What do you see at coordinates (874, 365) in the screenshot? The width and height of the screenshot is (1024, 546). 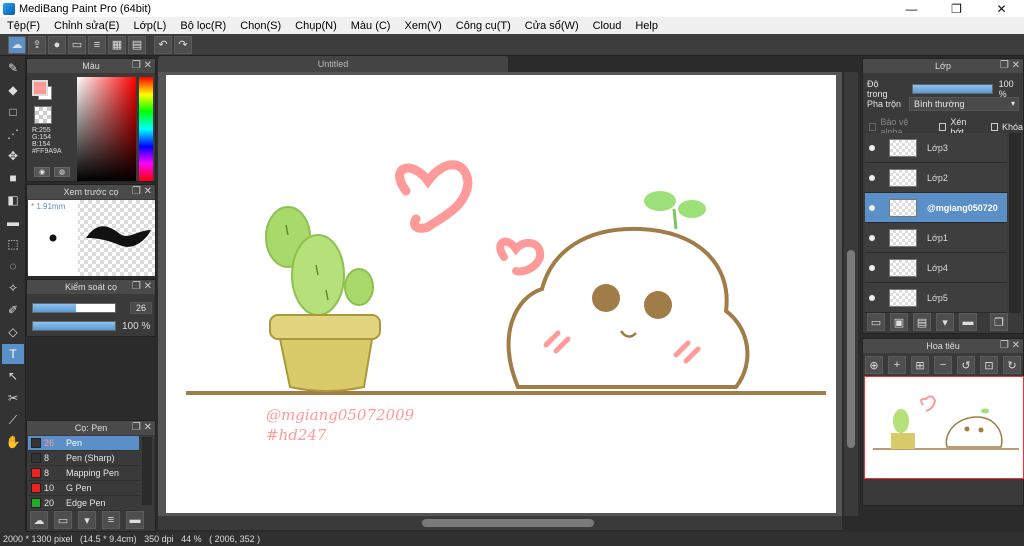 I see `zoom-icon: ⊕` at bounding box center [874, 365].